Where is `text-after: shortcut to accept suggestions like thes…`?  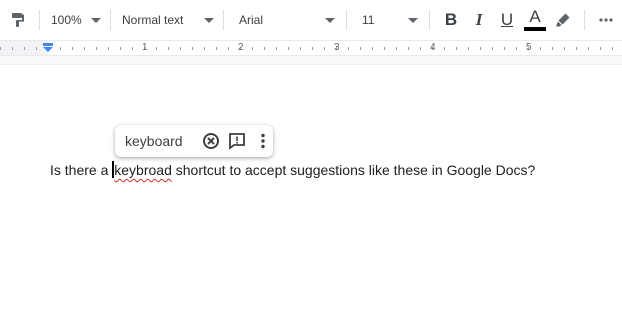
text-after: shortcut to accept suggestions like thes… is located at coordinates (353, 170).